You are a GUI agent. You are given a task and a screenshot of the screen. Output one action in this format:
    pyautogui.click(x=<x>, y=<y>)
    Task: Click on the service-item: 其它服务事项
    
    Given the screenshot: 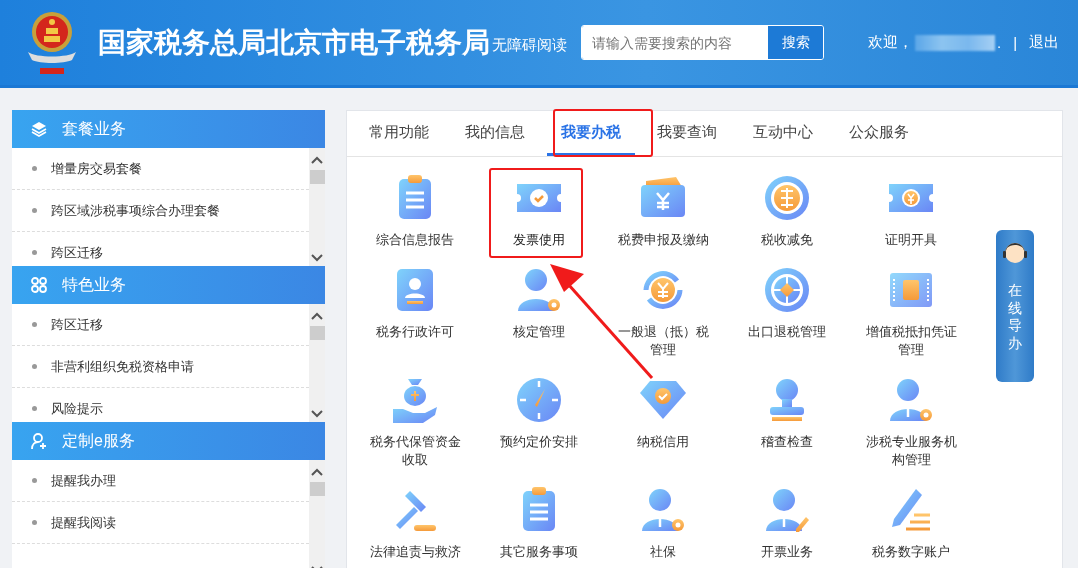 What is the action you would take?
    pyautogui.click(x=539, y=523)
    